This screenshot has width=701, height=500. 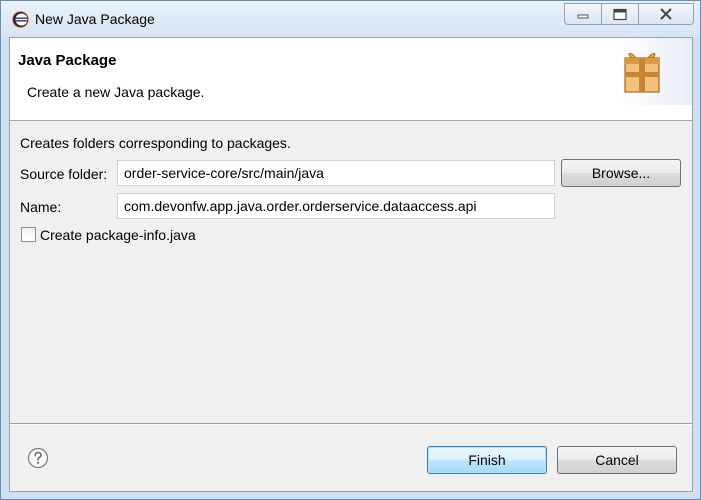 What do you see at coordinates (350, 19) in the screenshot?
I see `title-bar: New Java Package` at bounding box center [350, 19].